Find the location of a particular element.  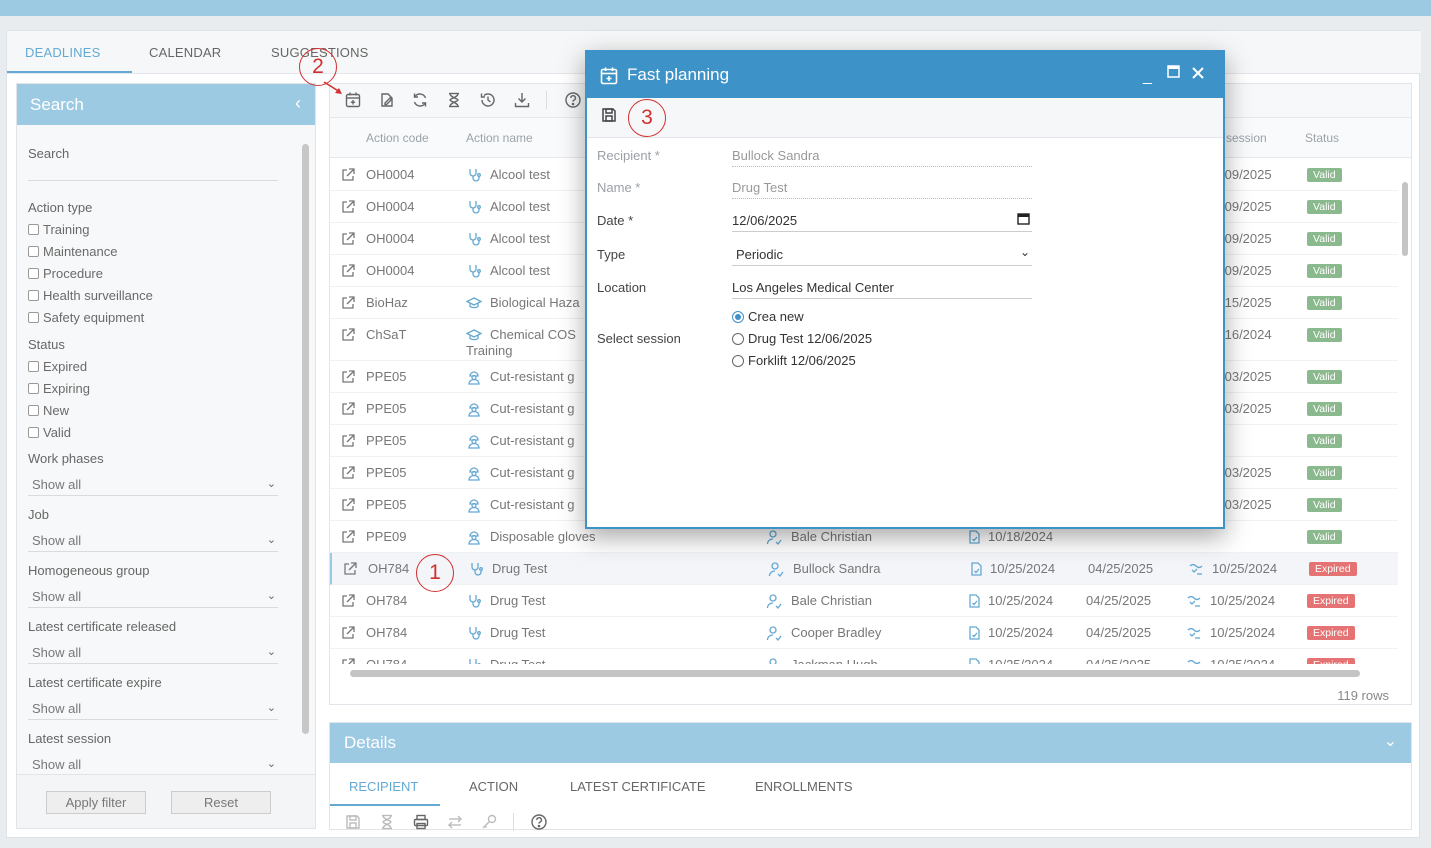

download-icon is located at coordinates (522, 100).